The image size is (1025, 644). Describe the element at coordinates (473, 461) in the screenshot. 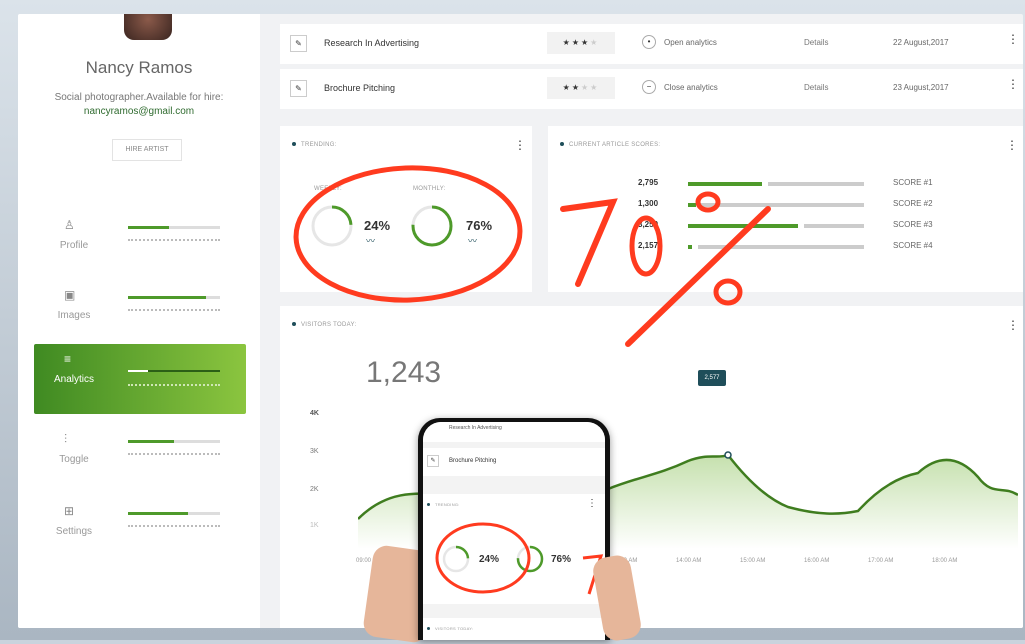

I see `phone-row-title: Brochure Pitching` at that location.